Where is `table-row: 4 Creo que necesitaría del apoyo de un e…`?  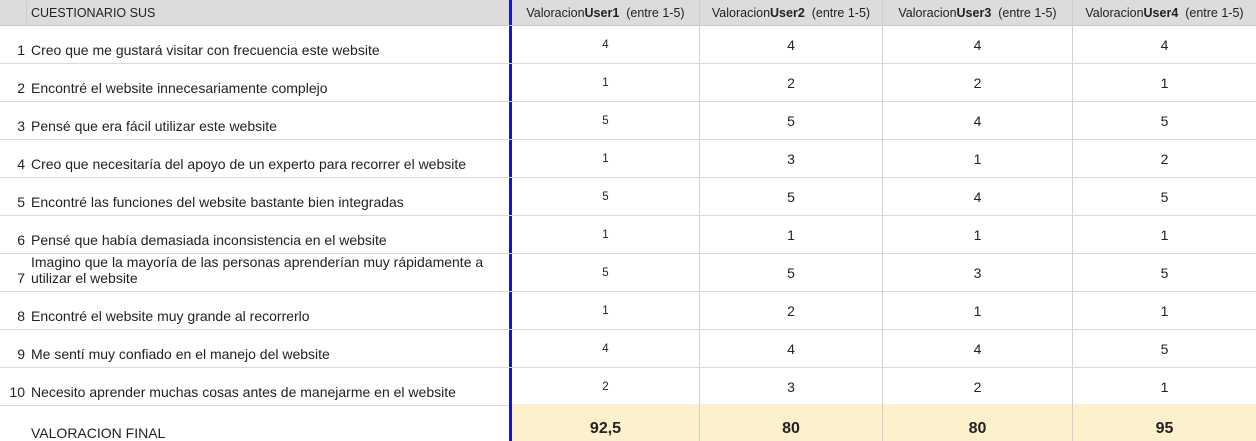
table-row: 4 Creo que necesitaría del apoyo de un e… is located at coordinates (628, 159).